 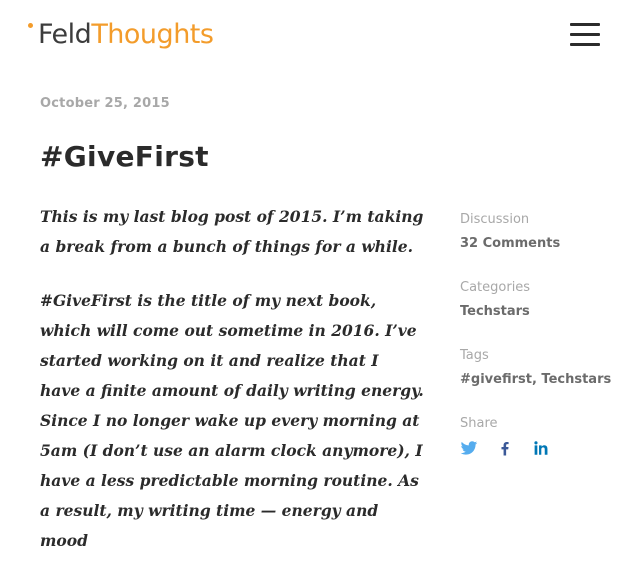 I want to click on discussion-section: Discussion 32 Comments, so click(x=545, y=232).